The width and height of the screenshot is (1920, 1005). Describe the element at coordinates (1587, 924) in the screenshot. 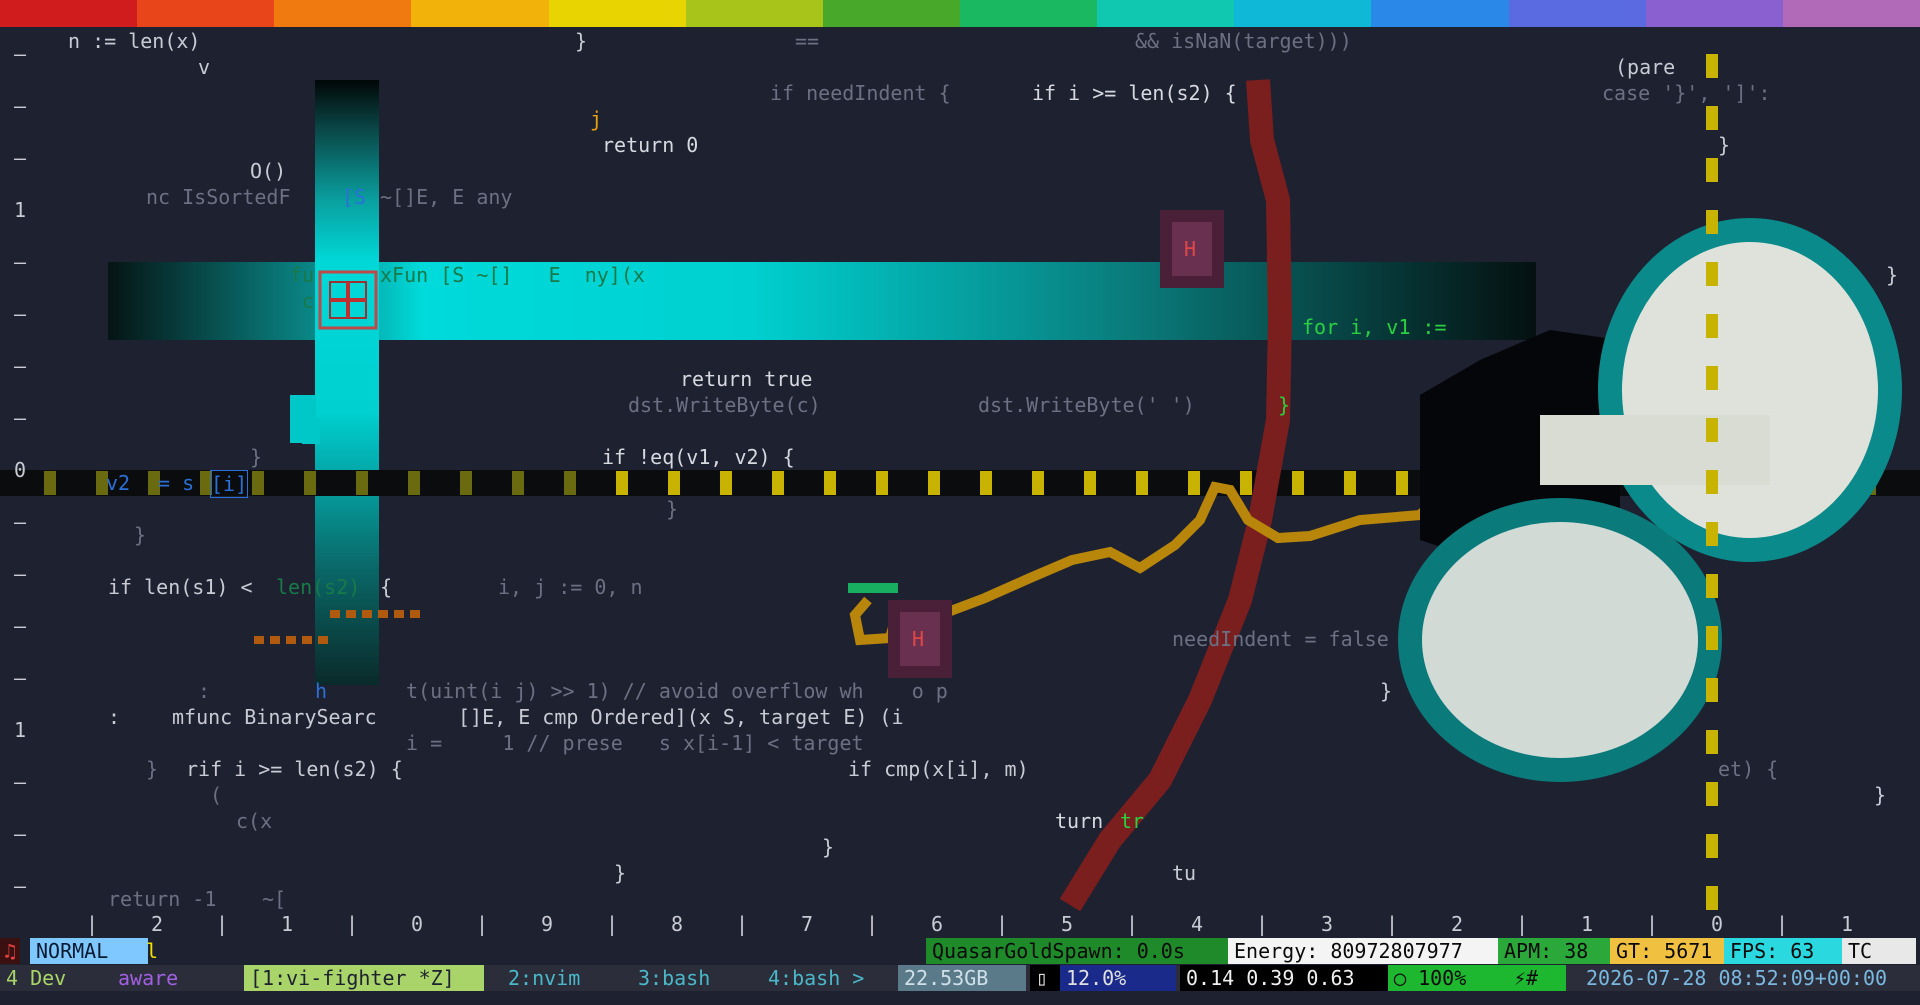

I see `ruler-mark: 1` at that location.